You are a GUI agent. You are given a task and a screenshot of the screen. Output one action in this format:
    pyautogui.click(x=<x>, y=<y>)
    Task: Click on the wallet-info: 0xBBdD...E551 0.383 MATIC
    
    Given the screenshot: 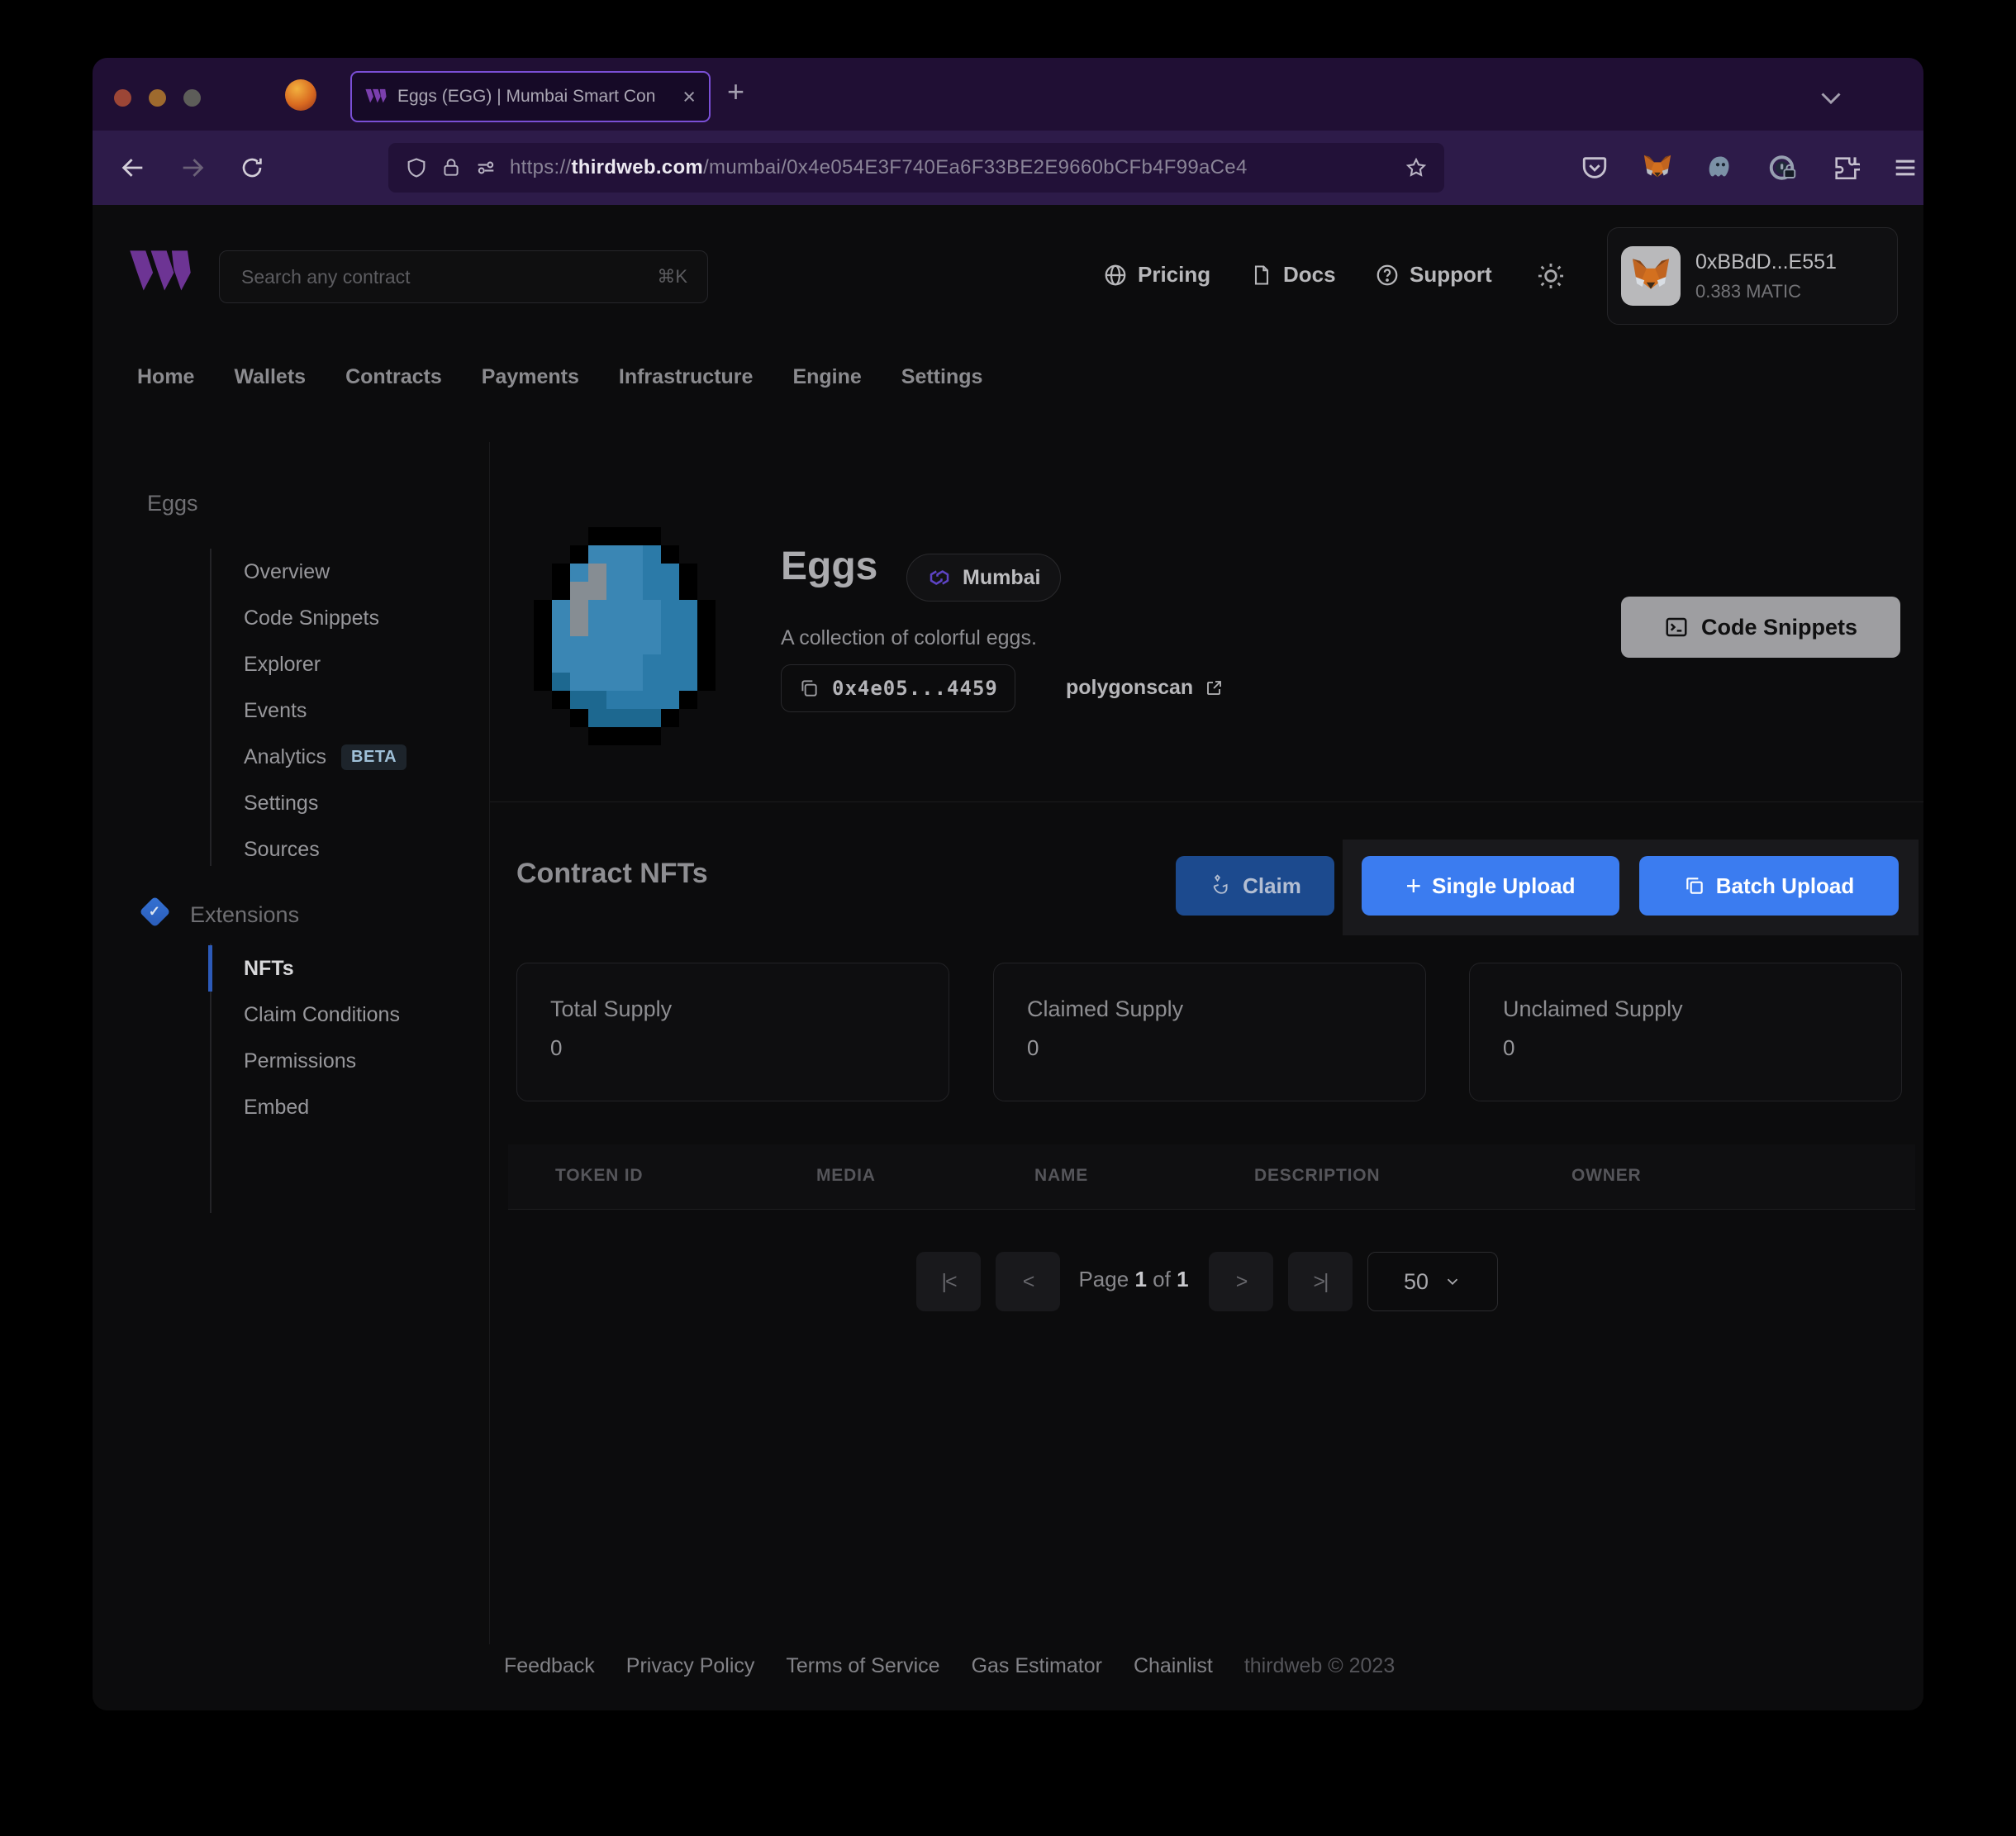 What is the action you would take?
    pyautogui.click(x=1766, y=276)
    